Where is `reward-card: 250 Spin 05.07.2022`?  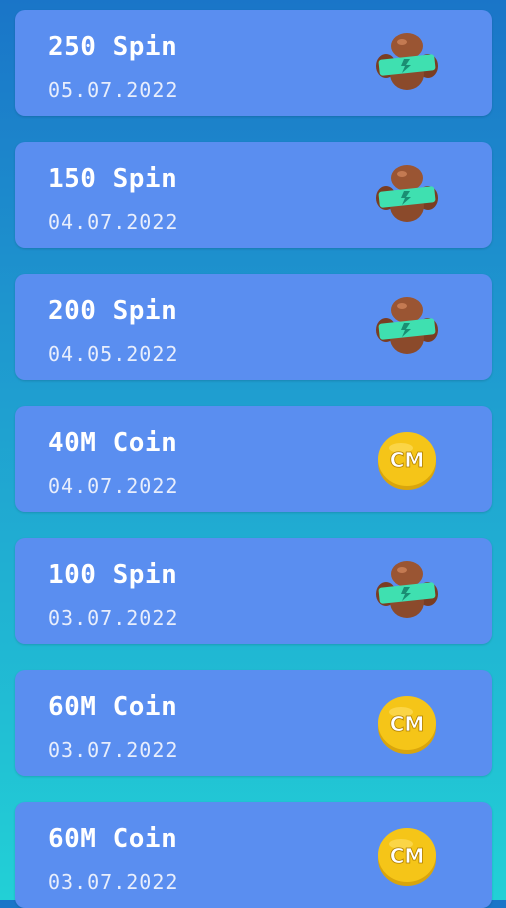
reward-card: 250 Spin 05.07.2022 is located at coordinates (253, 63).